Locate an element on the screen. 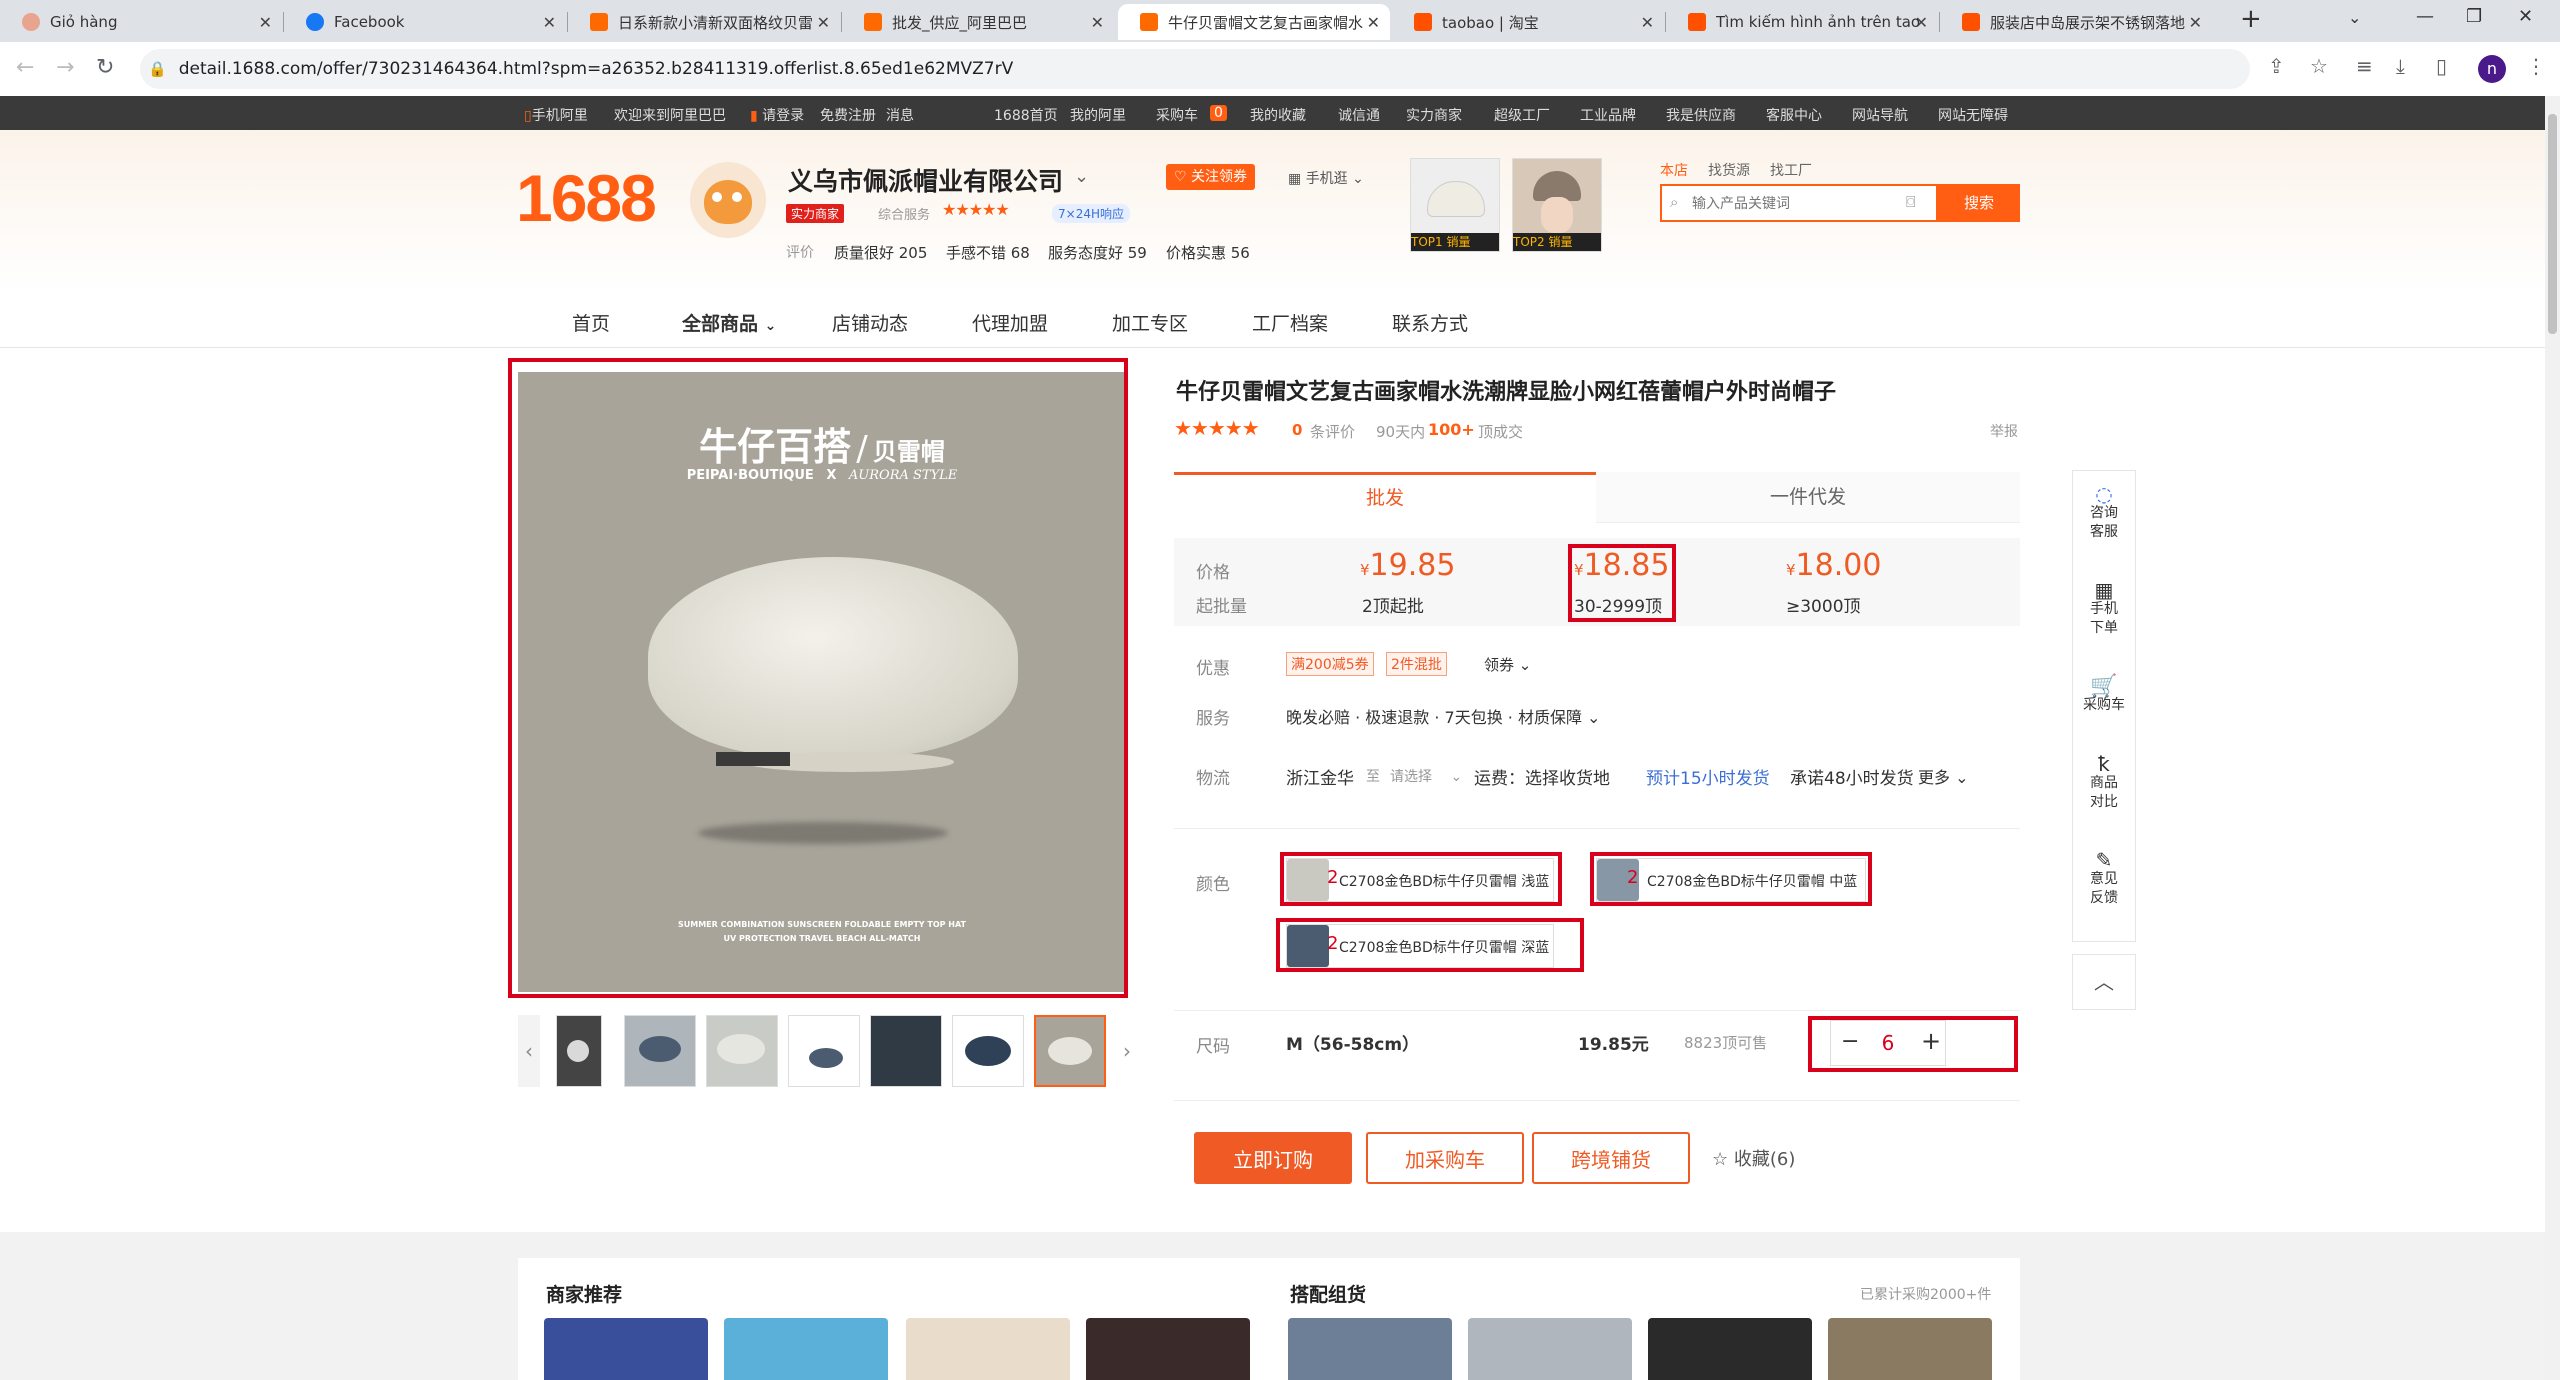 The width and height of the screenshot is (2560, 1380). reading-list-icon: ≡ is located at coordinates (2364, 66).